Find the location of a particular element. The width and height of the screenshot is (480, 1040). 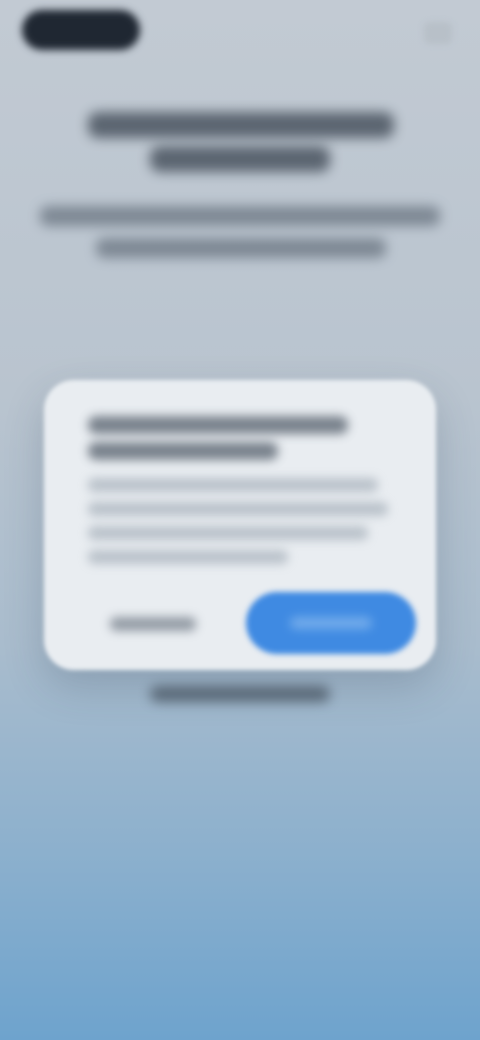

overflow-icon is located at coordinates (438, 33).